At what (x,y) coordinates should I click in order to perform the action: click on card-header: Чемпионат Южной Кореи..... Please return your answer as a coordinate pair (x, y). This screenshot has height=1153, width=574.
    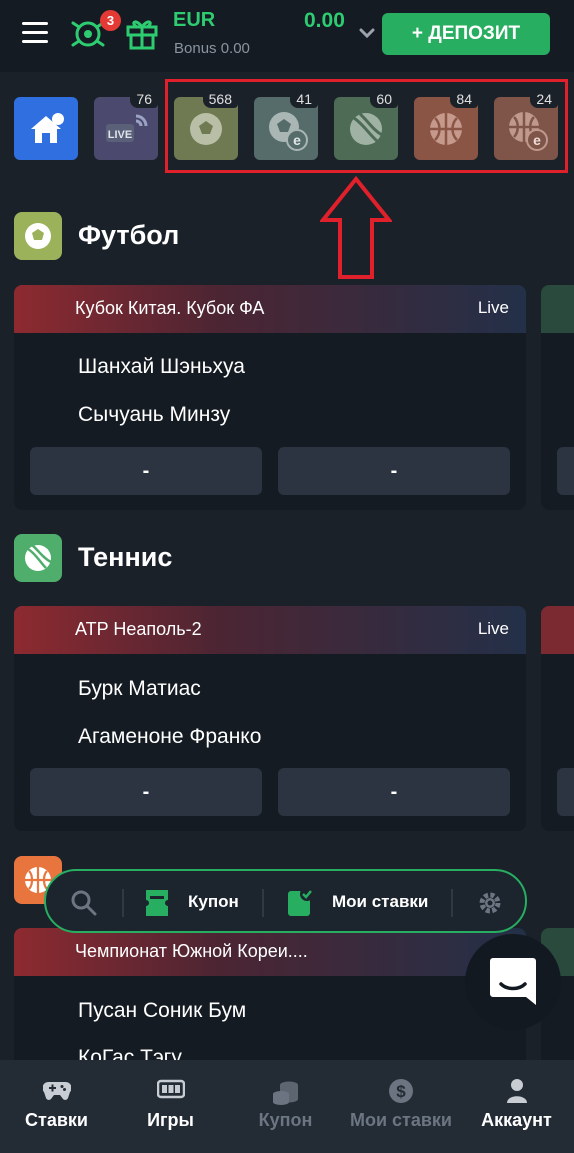
    Looking at the image, I should click on (270, 952).